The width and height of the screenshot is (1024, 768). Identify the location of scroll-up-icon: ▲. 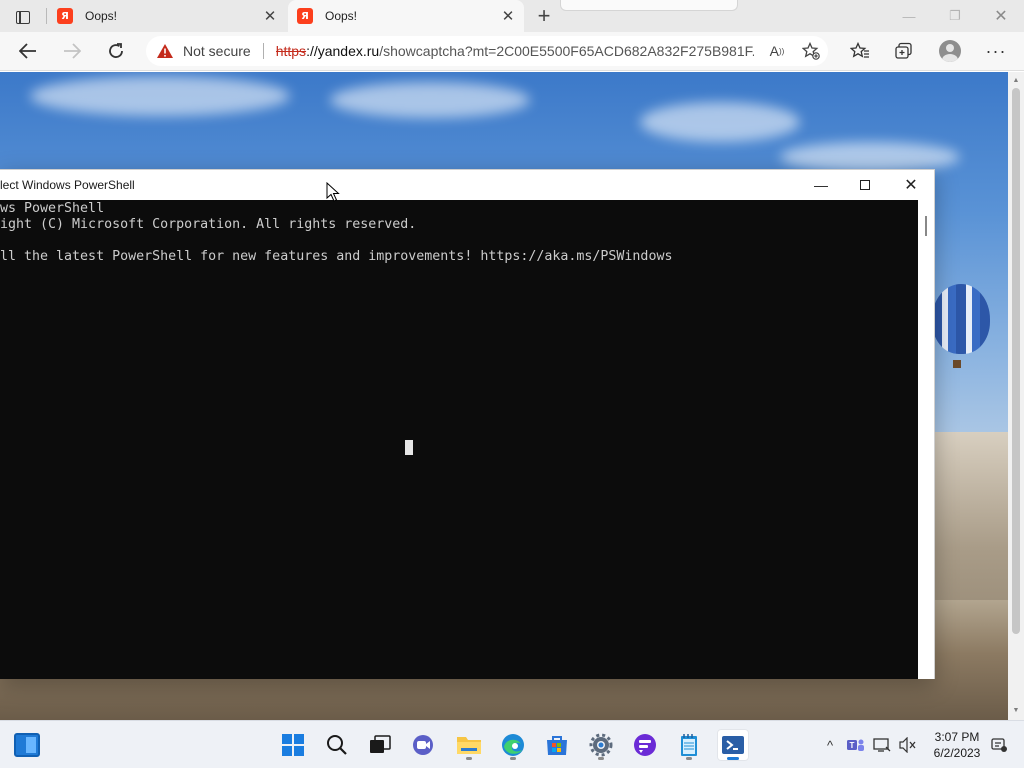
(1016, 80).